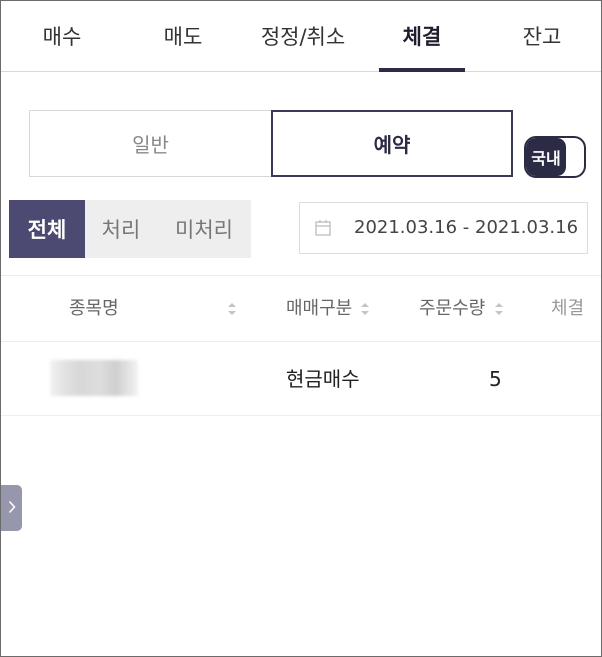 The image size is (602, 657). Describe the element at coordinates (183, 36) in the screenshot. I see `tab-sell: 매도` at that location.